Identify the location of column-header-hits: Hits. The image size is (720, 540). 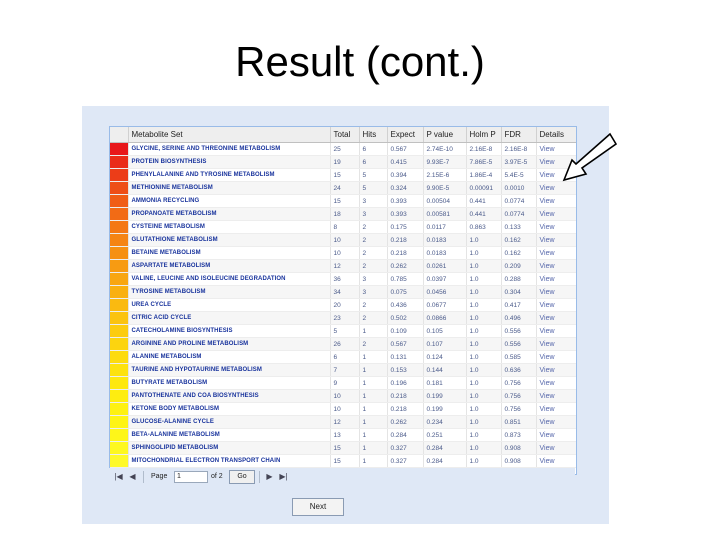
(373, 135).